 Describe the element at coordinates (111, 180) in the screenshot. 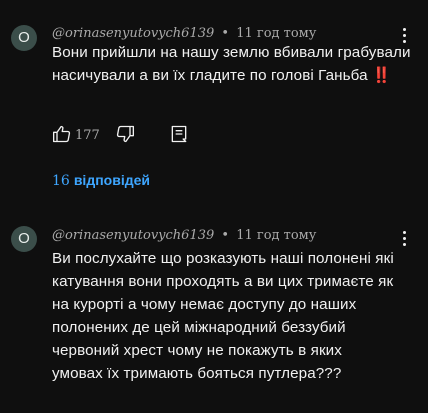

I see `replies-label: відповідей` at that location.